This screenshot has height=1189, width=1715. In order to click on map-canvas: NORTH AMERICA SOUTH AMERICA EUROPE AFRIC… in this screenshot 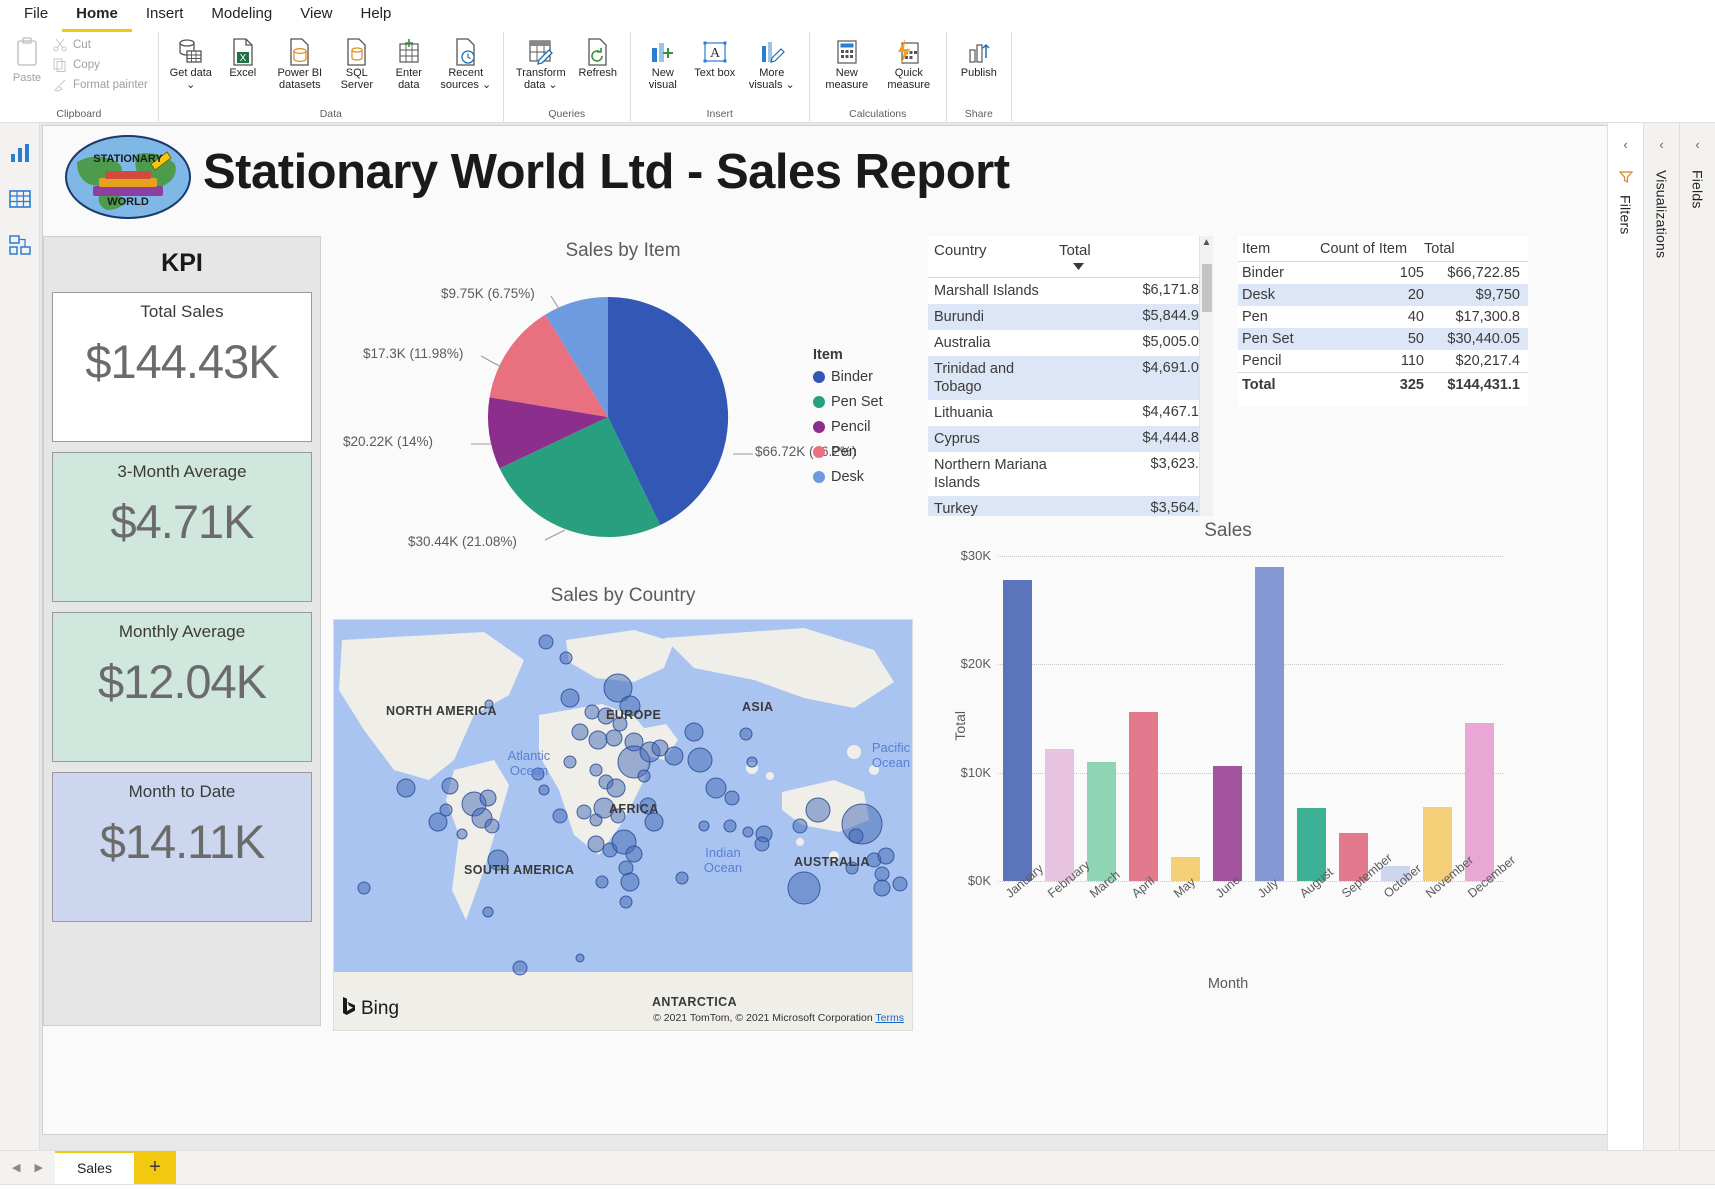, I will do `click(623, 825)`.